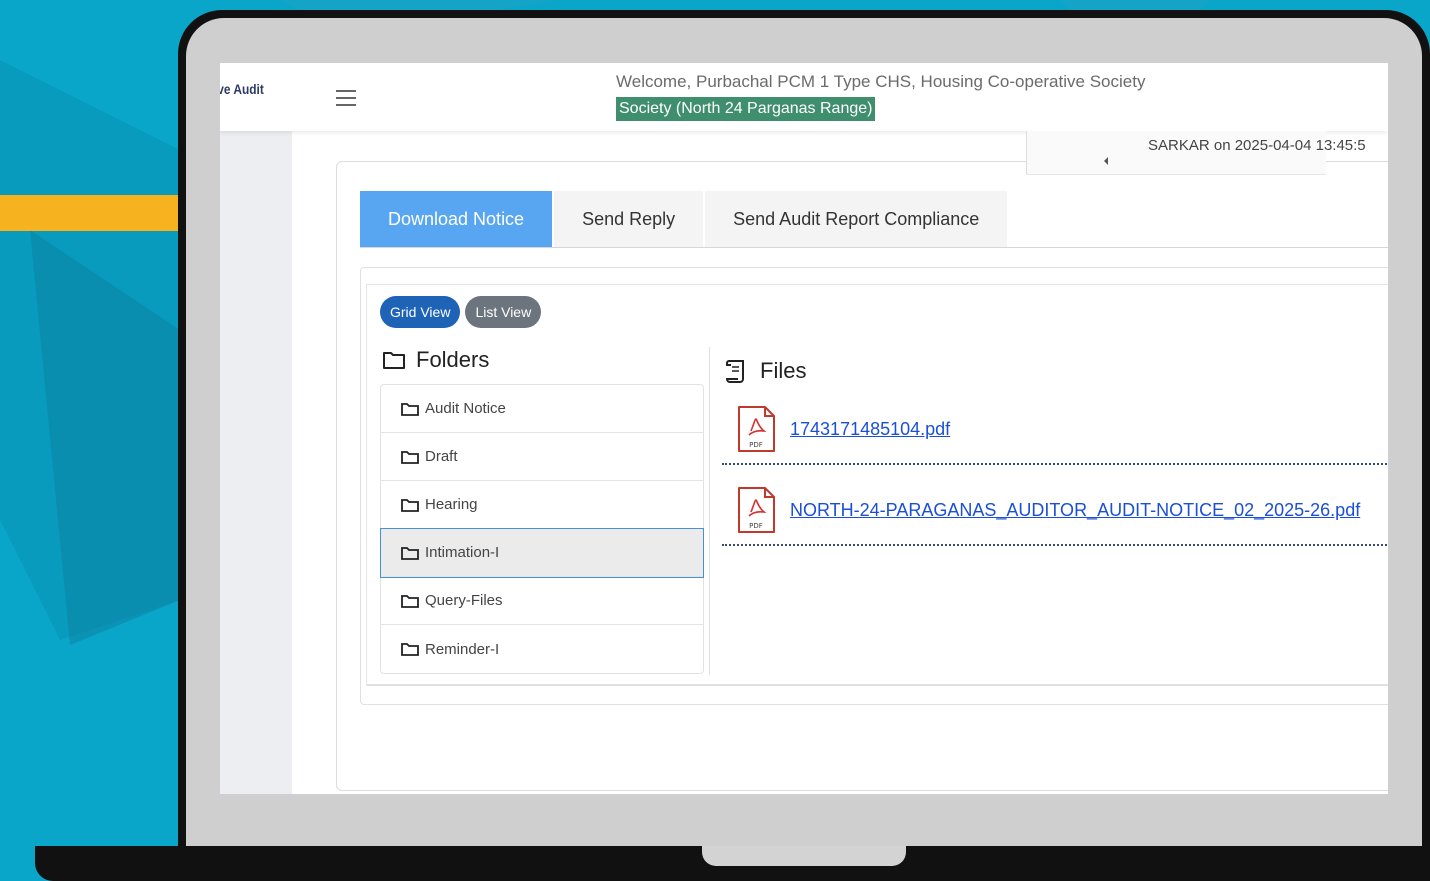  I want to click on folder-label: Audit Notice, so click(465, 408).